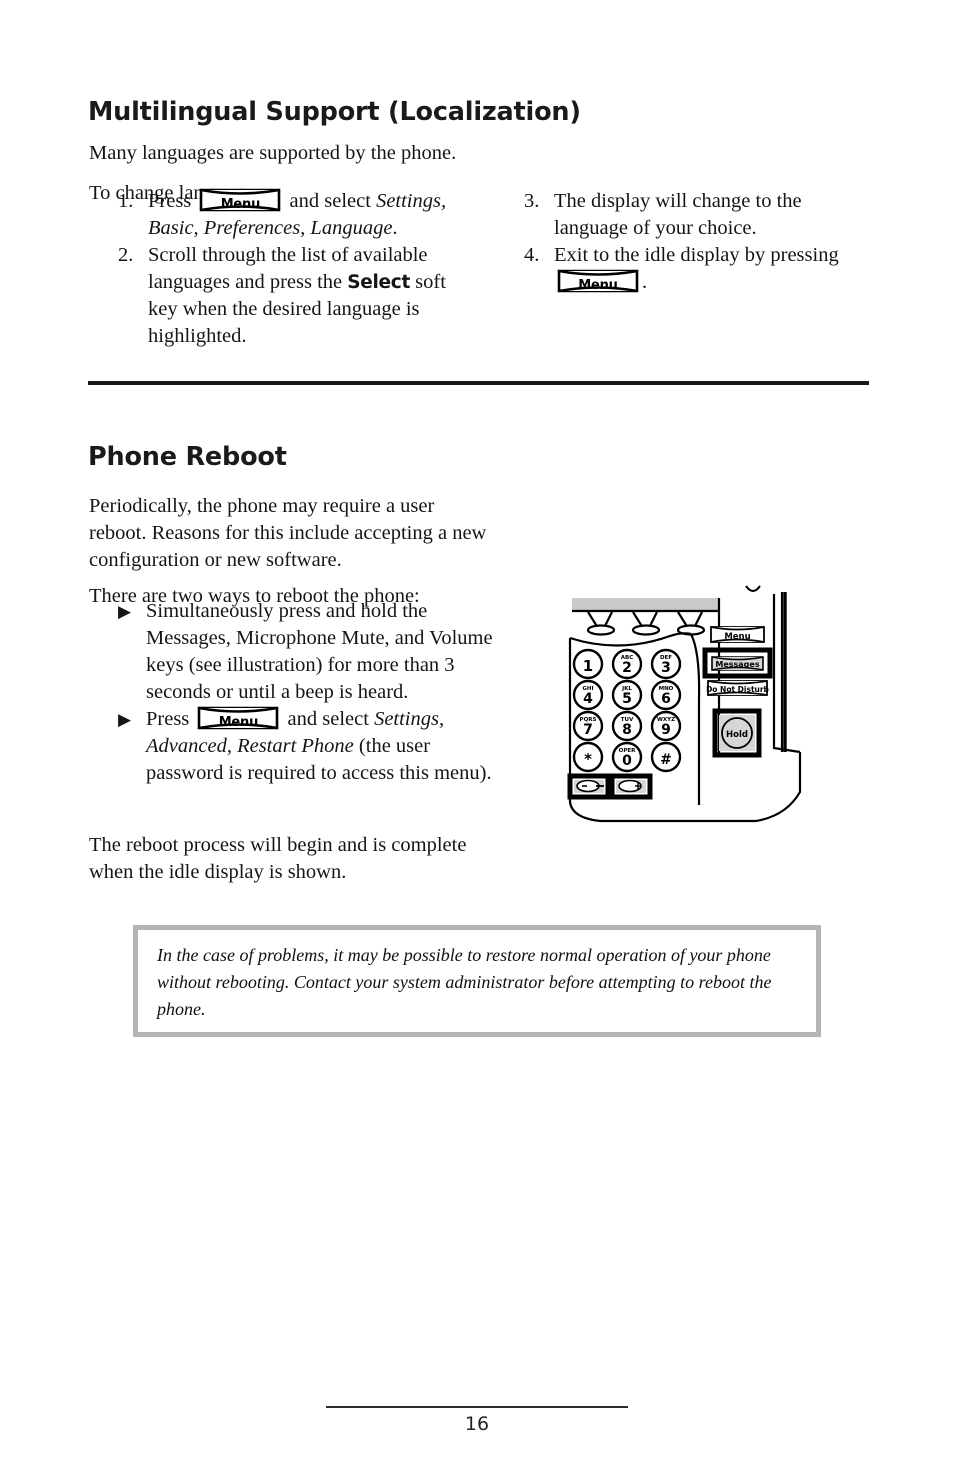  What do you see at coordinates (737, 735) in the screenshot?
I see `svg-text: Hold` at bounding box center [737, 735].